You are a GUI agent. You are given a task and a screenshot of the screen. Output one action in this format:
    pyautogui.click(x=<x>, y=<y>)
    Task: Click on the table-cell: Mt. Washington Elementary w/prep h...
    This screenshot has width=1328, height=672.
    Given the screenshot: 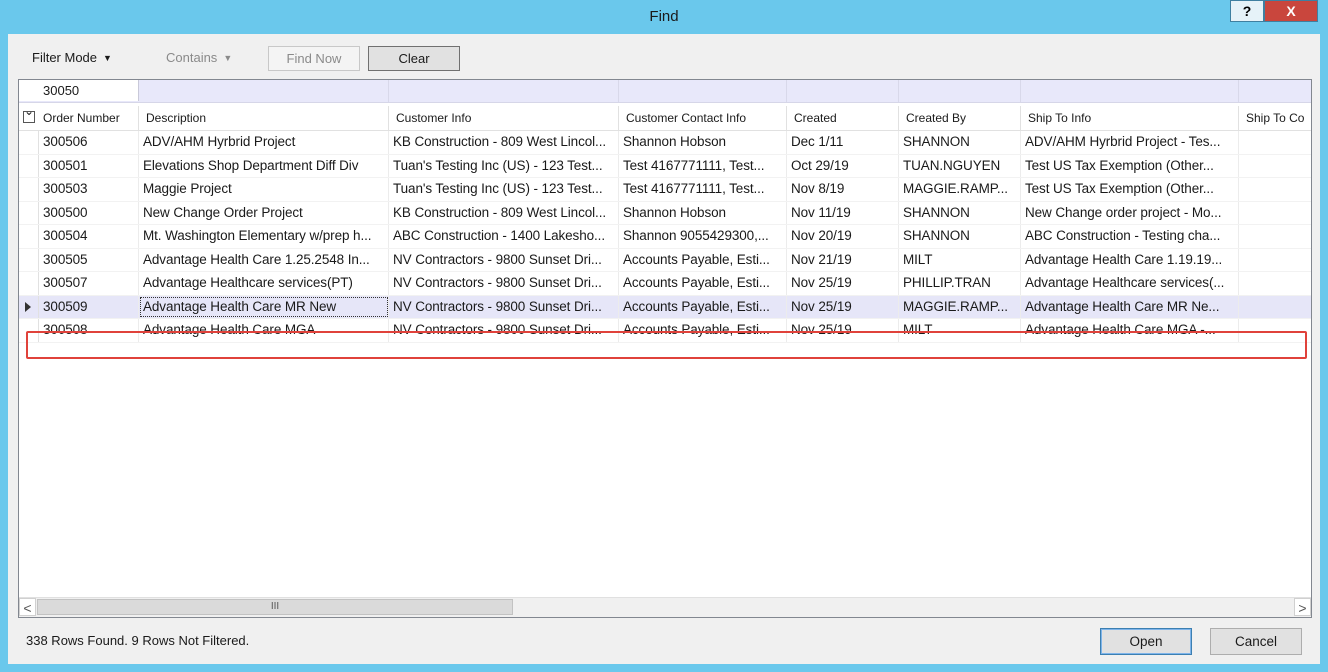 What is the action you would take?
    pyautogui.click(x=264, y=236)
    